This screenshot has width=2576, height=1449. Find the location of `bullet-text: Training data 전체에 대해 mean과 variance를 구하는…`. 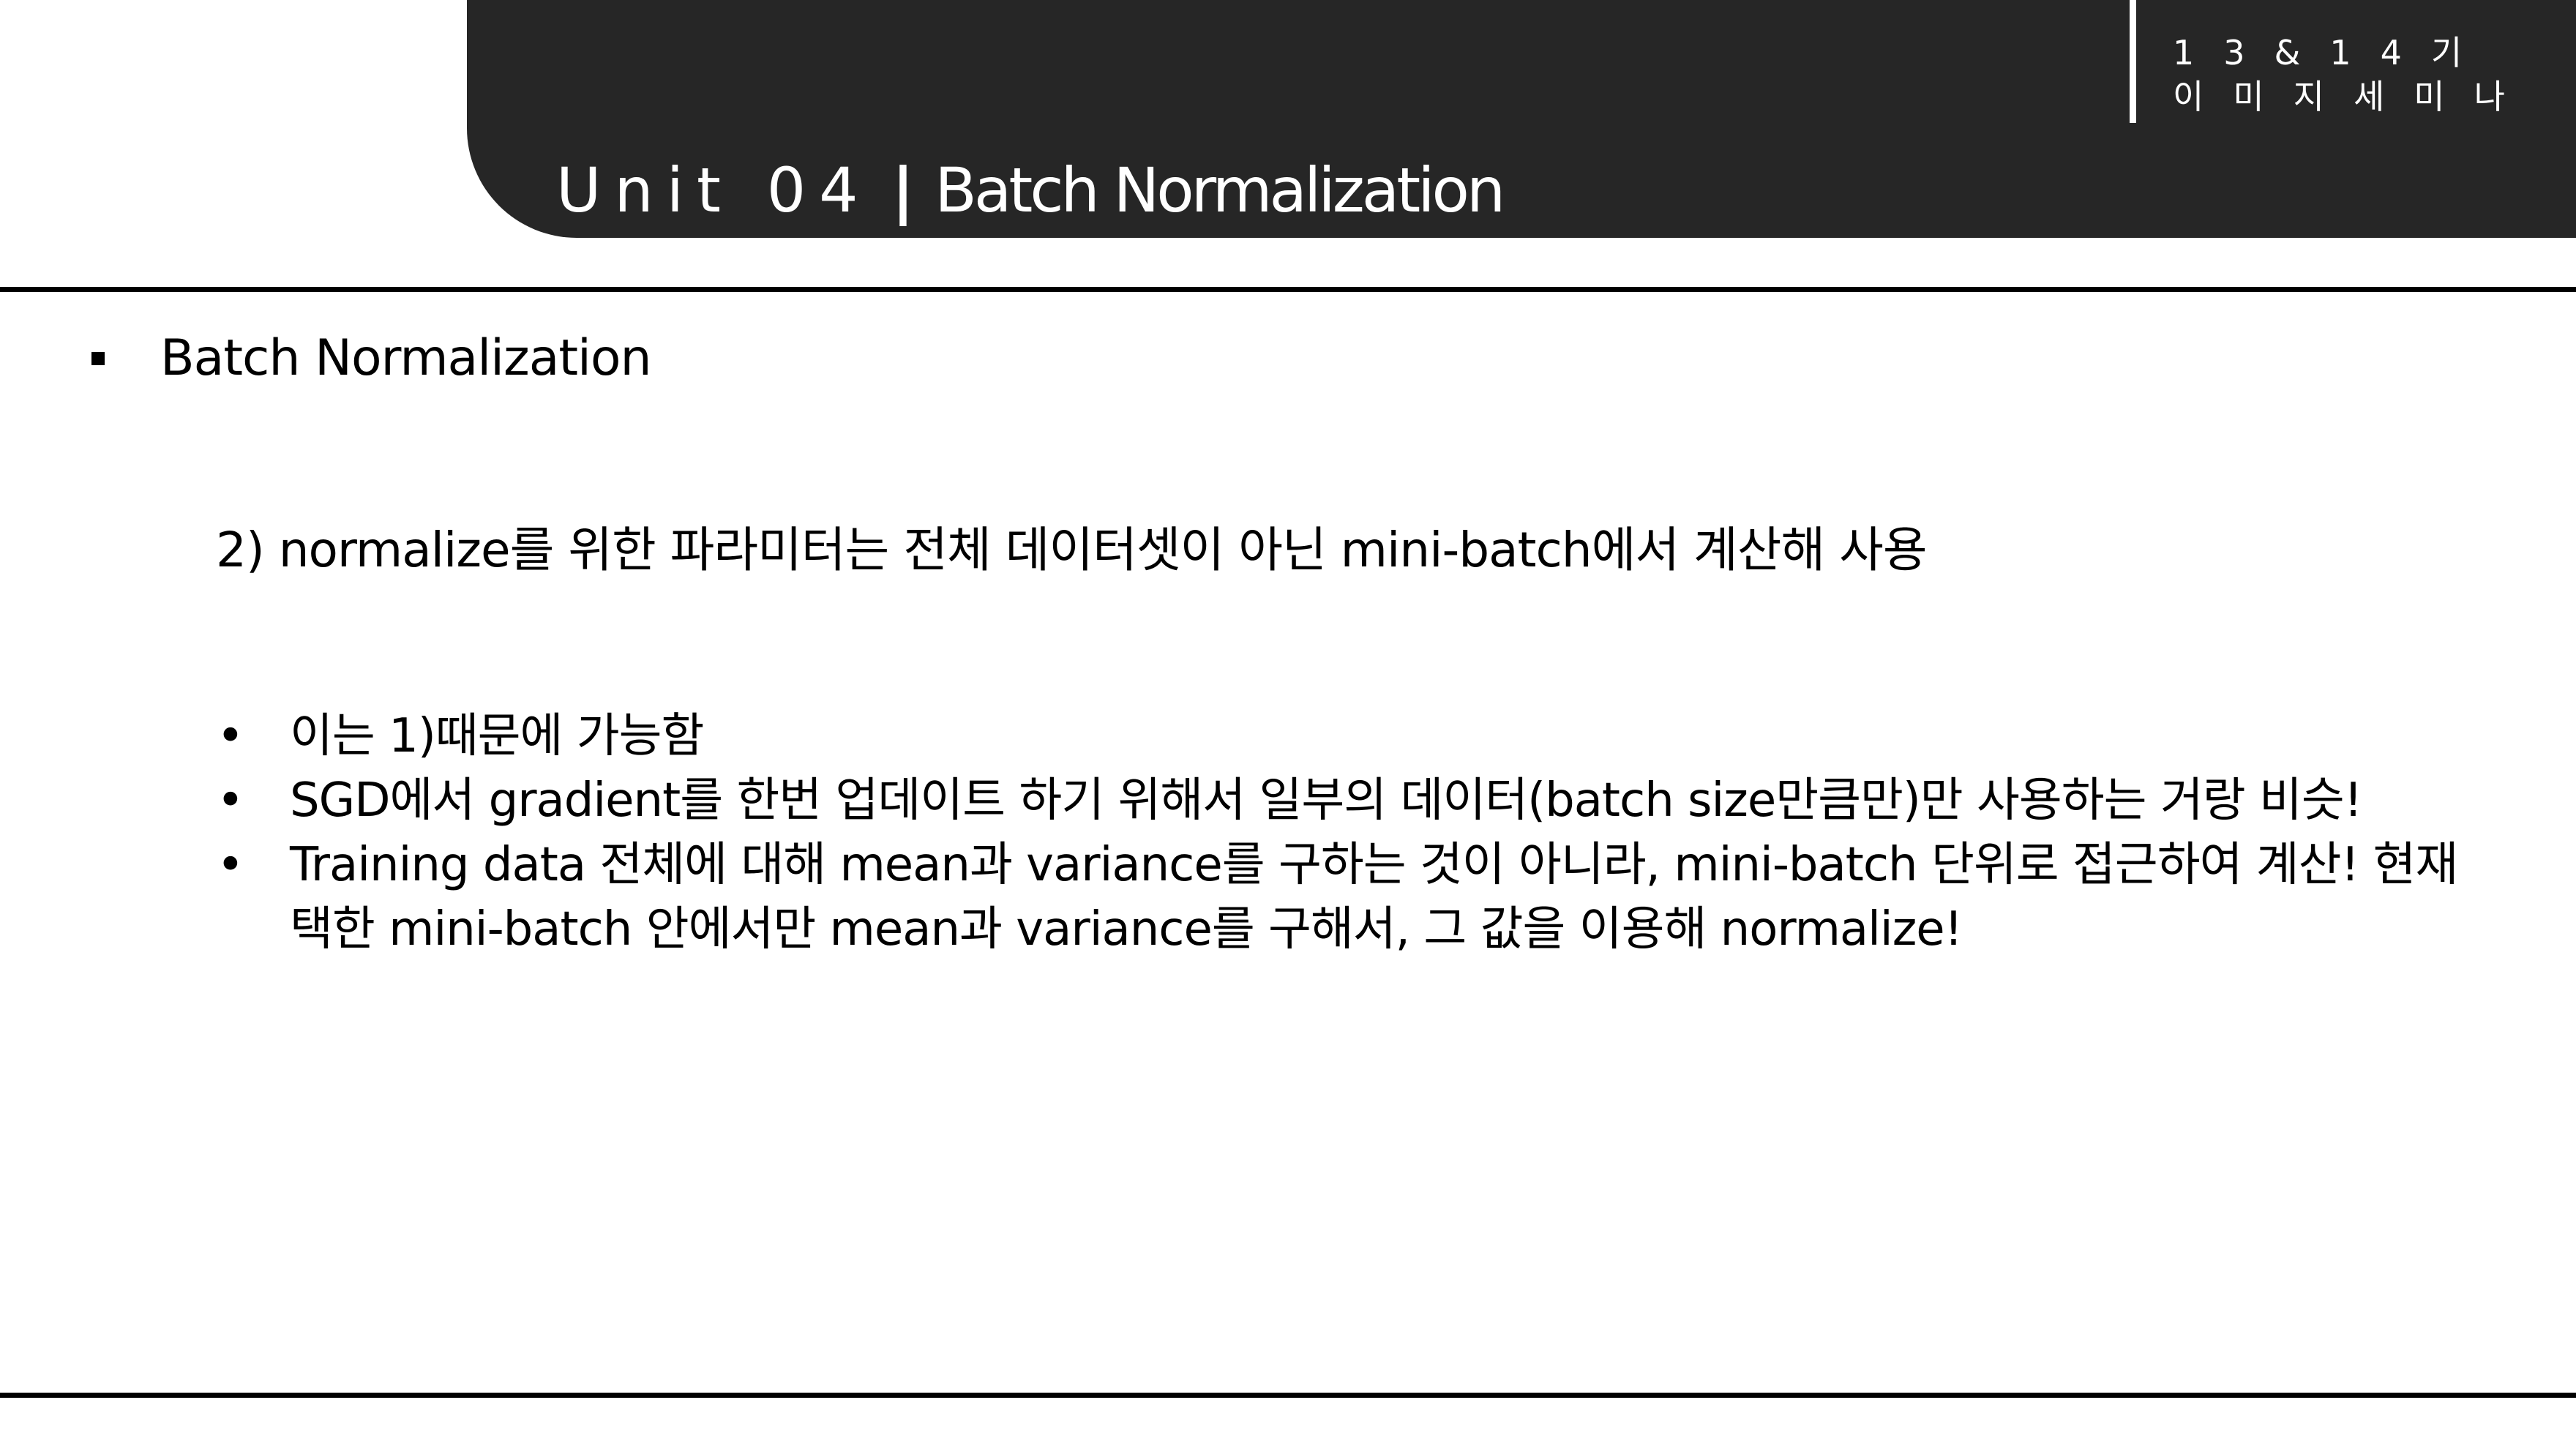

bullet-text: Training data 전체에 대해 mean과 variance를 구하는… is located at coordinates (1374, 897).